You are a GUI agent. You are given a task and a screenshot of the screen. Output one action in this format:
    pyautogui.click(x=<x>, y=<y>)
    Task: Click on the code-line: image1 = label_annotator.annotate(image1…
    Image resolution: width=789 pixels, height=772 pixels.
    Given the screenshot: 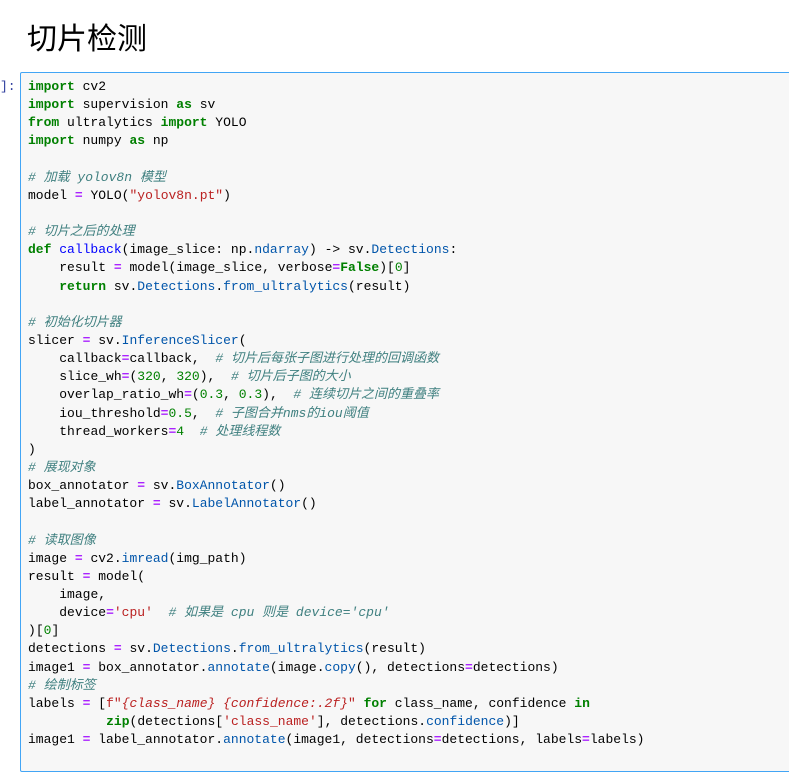 What is the action you would take?
    pyautogui.click(x=336, y=740)
    